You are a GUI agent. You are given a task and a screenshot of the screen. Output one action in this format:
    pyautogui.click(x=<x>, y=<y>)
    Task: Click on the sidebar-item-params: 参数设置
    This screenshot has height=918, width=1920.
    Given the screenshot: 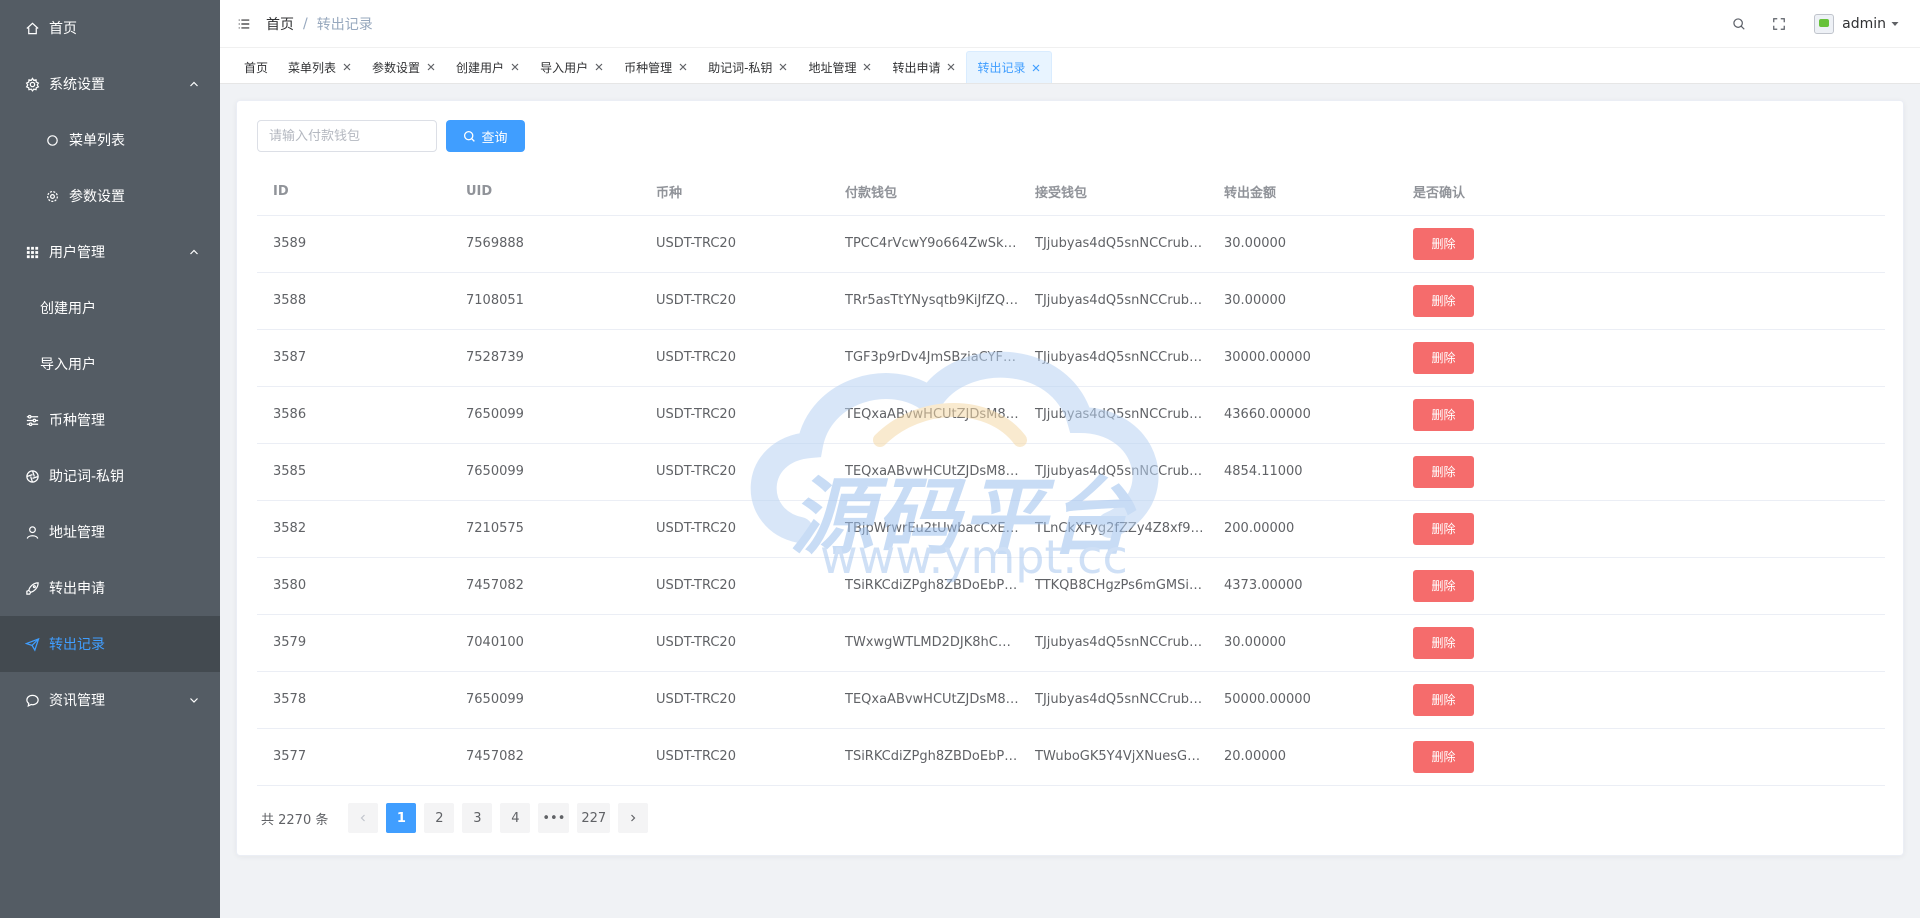 What is the action you would take?
    pyautogui.click(x=110, y=196)
    